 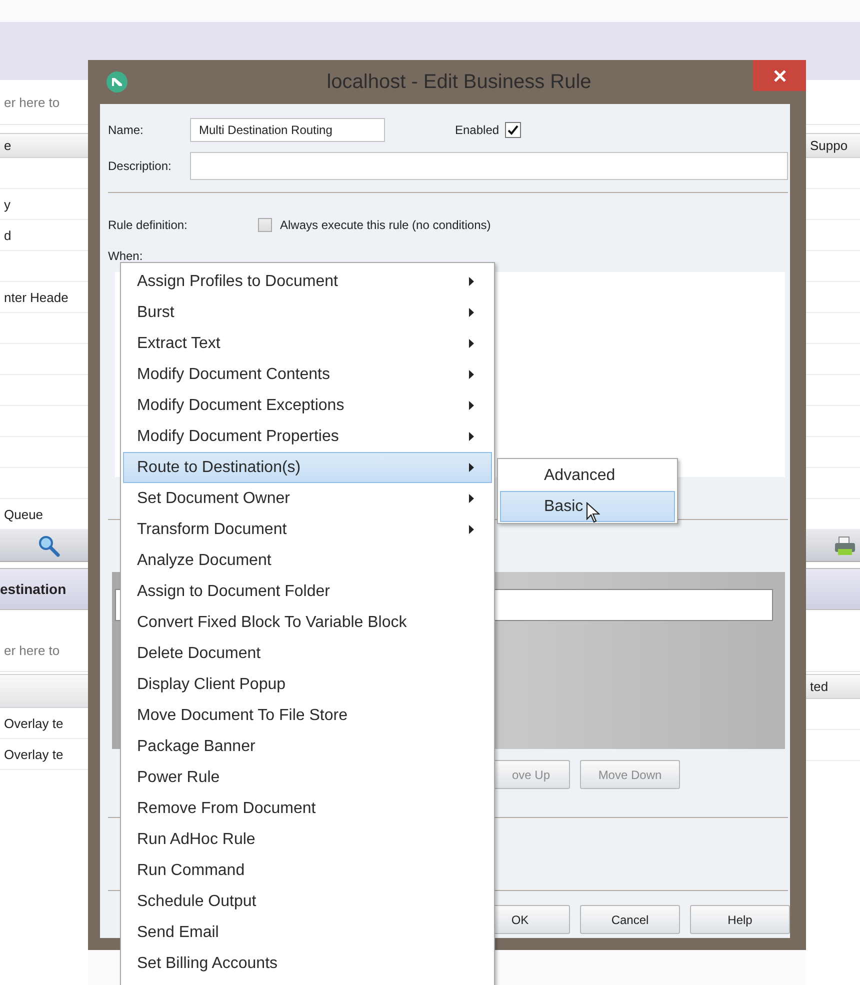 What do you see at coordinates (307, 374) in the screenshot?
I see `menu-item: Modify Document Contents` at bounding box center [307, 374].